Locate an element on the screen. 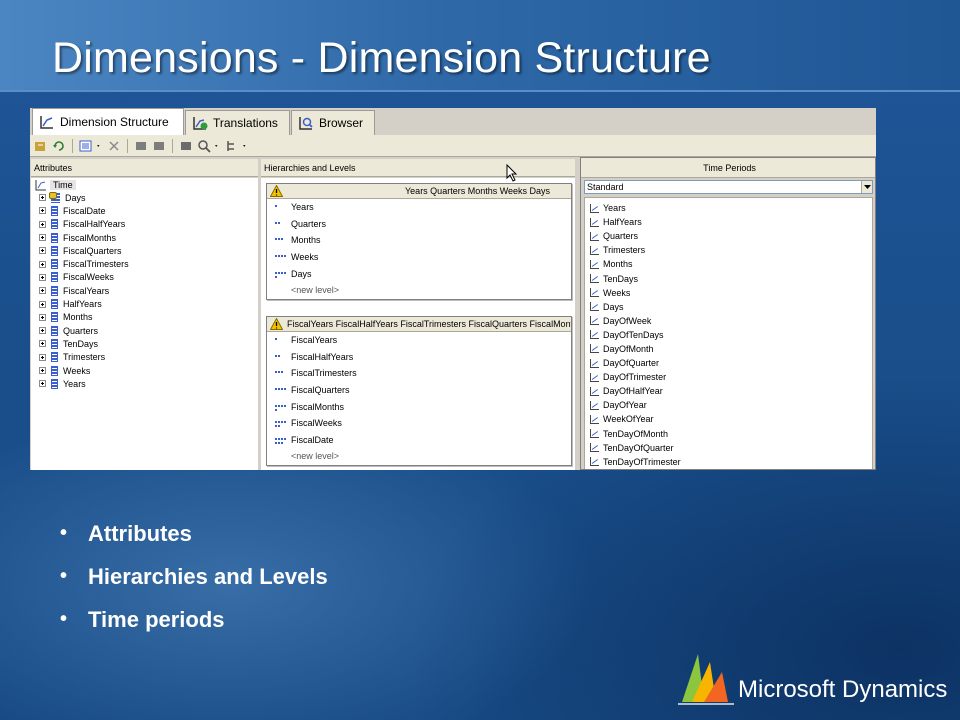 This screenshot has height=720, width=960. time-period-row: DayOfTrimester is located at coordinates (728, 377).